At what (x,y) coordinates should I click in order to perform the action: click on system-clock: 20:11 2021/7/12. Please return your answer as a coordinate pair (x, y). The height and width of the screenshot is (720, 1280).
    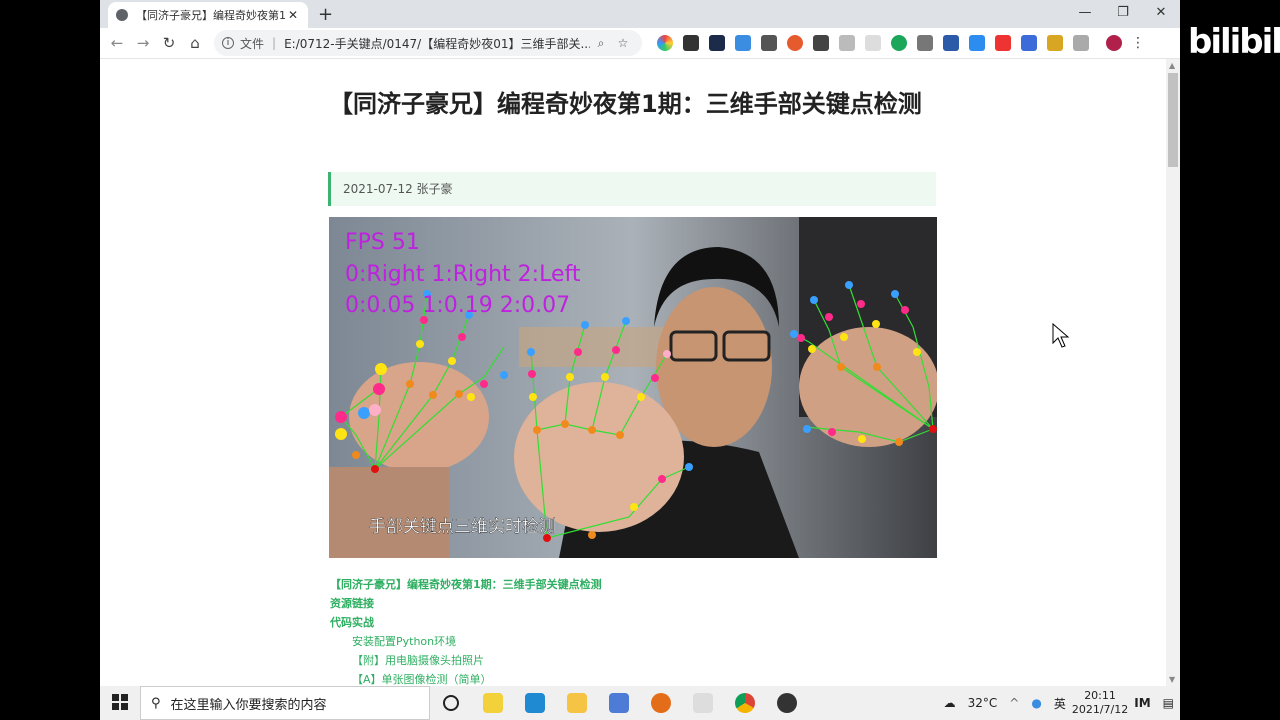
    Looking at the image, I should click on (1100, 703).